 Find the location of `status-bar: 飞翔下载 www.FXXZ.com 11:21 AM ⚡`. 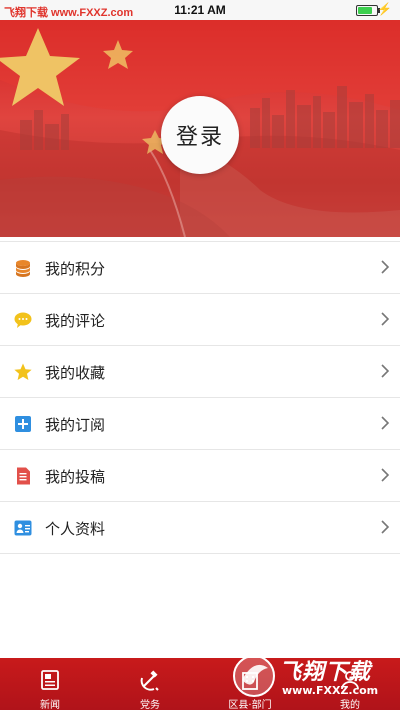

status-bar: 飞翔下载 www.FXXZ.com 11:21 AM ⚡ is located at coordinates (200, 10).